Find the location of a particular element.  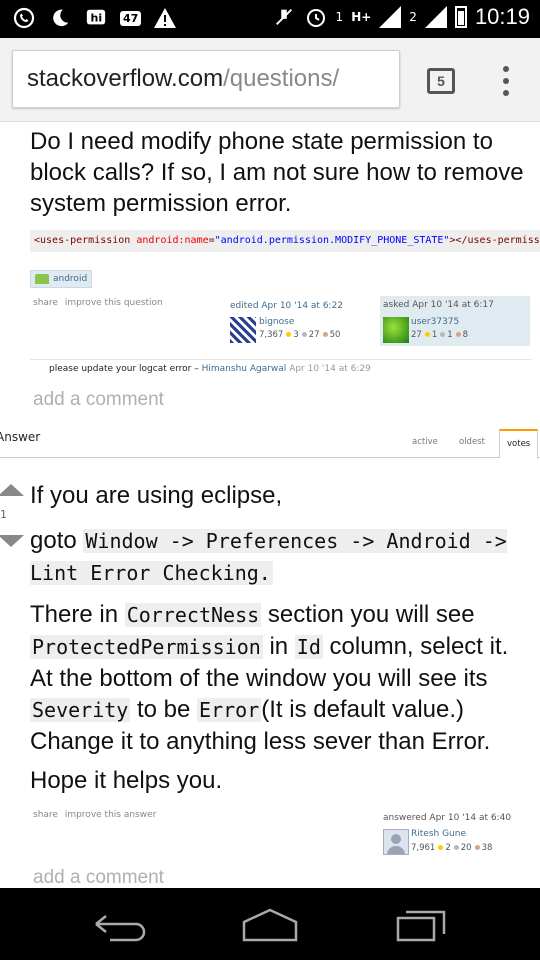

answer-p3-code: CorrectNess is located at coordinates (193, 615).